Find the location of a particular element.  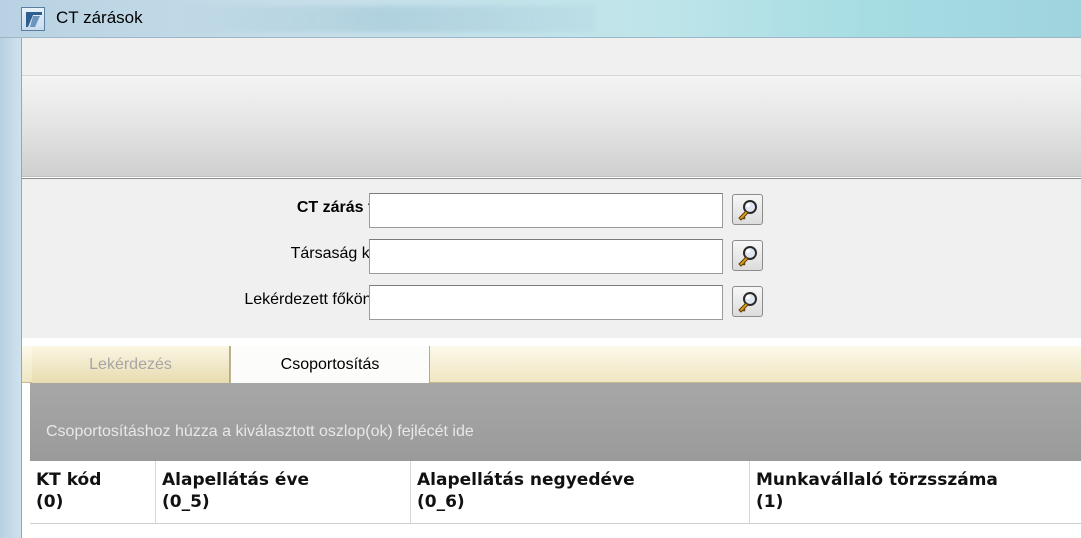

filter-row-tarsasag-kod: Társaság kód: is located at coordinates (551, 255).